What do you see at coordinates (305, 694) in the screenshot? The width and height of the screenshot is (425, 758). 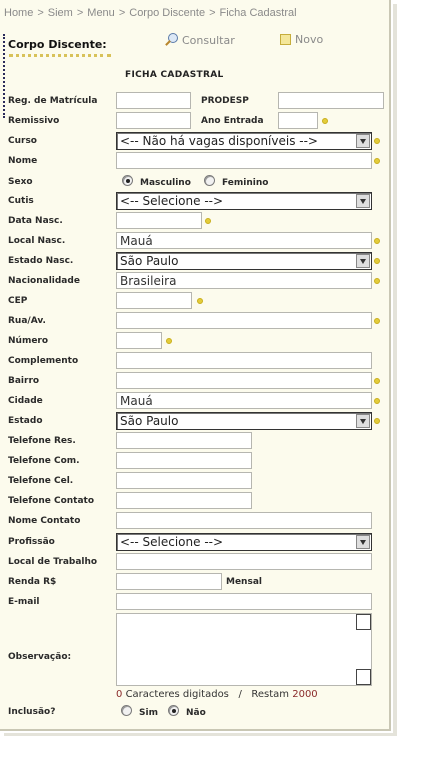 I see `remaining-count: 2000` at bounding box center [305, 694].